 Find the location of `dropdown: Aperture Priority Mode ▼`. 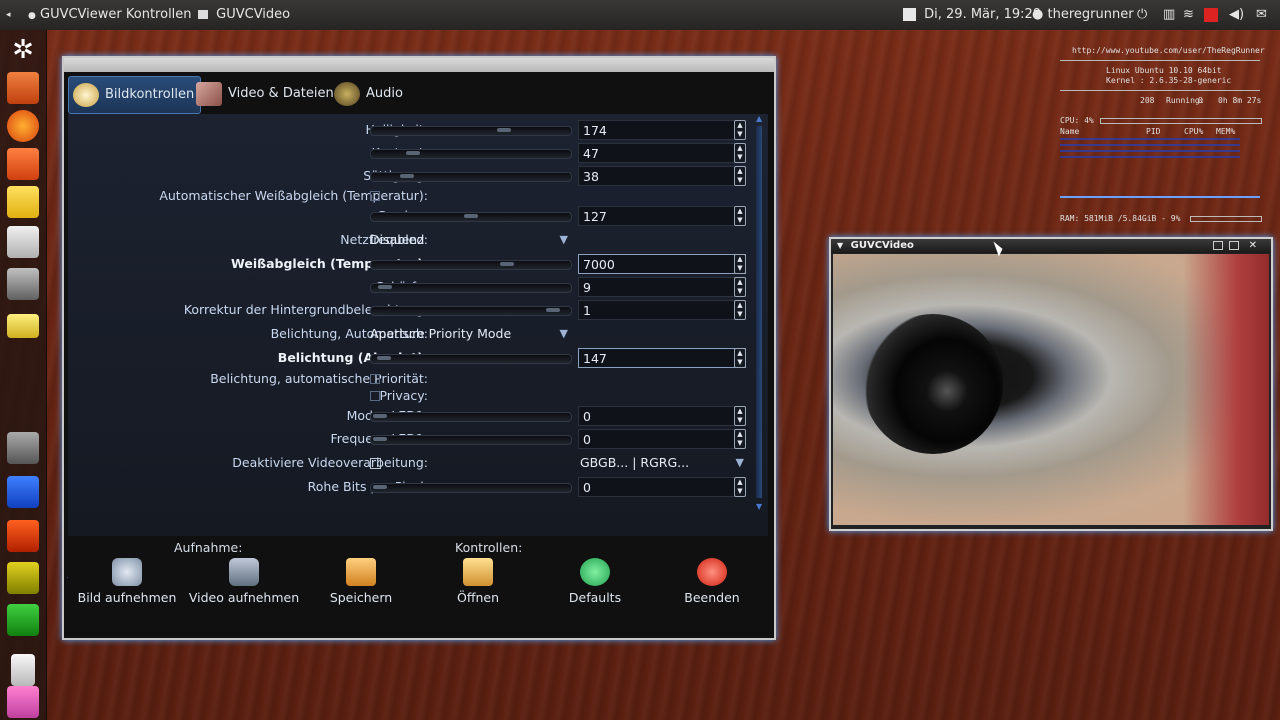

dropdown: Aperture Priority Mode ▼ is located at coordinates (470, 334).